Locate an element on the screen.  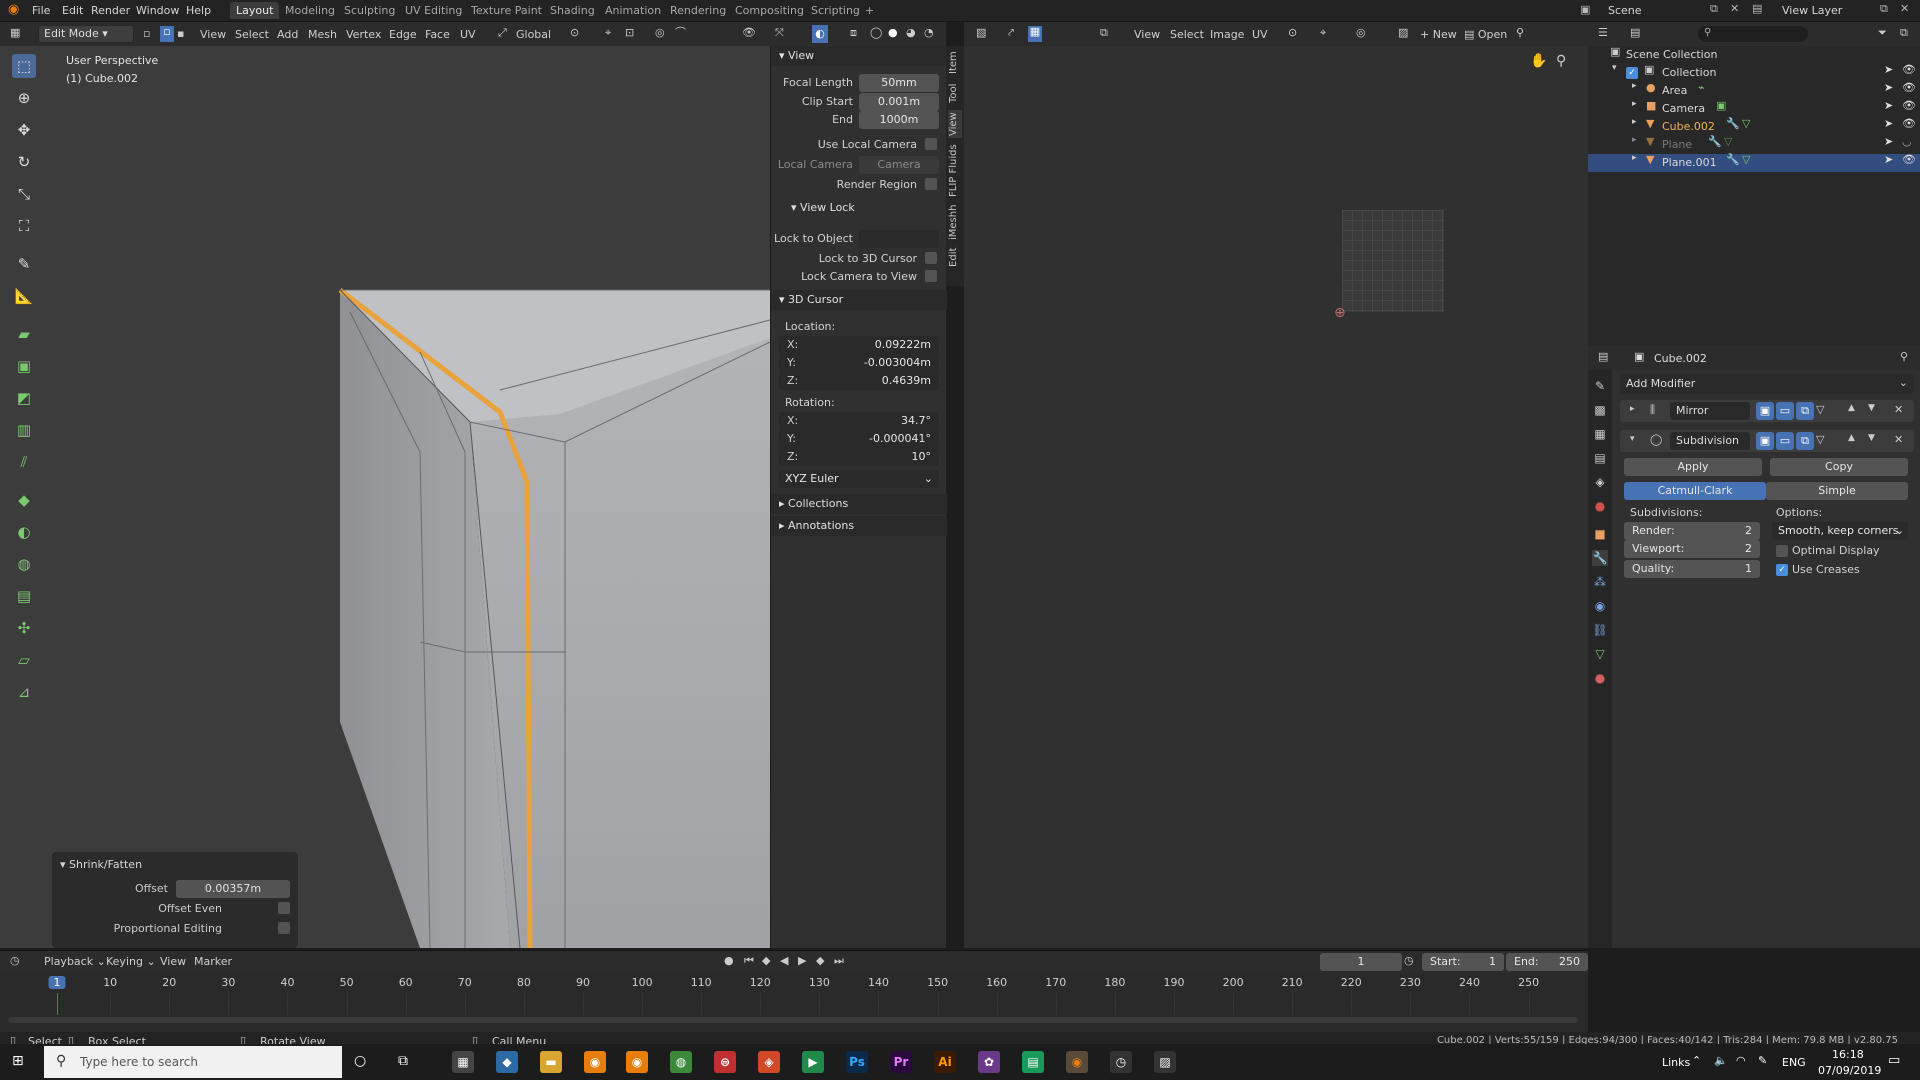
mode-select: Edit Mode ▾ is located at coordinates (86, 34).